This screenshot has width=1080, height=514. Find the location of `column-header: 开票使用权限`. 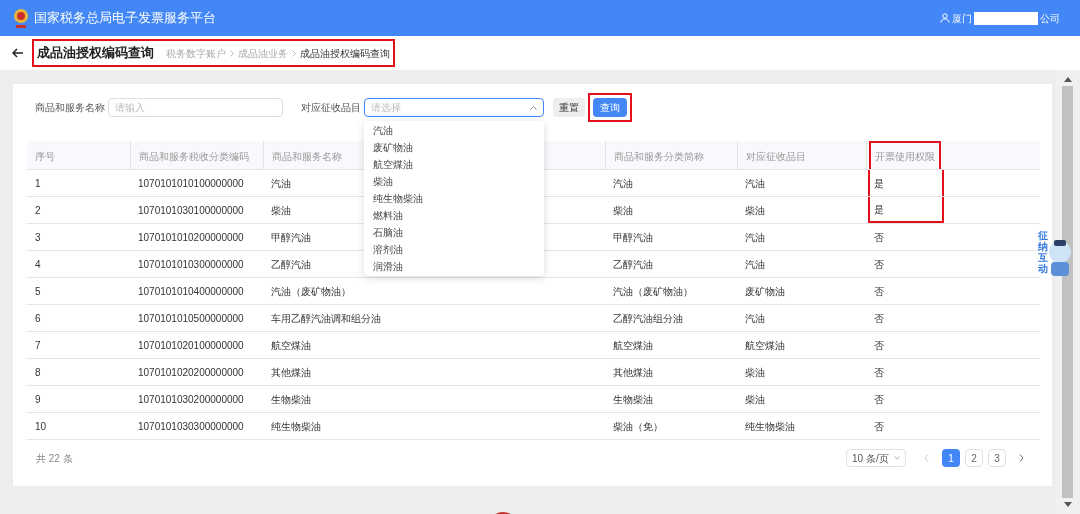

column-header: 开票使用权限 is located at coordinates (905, 156).